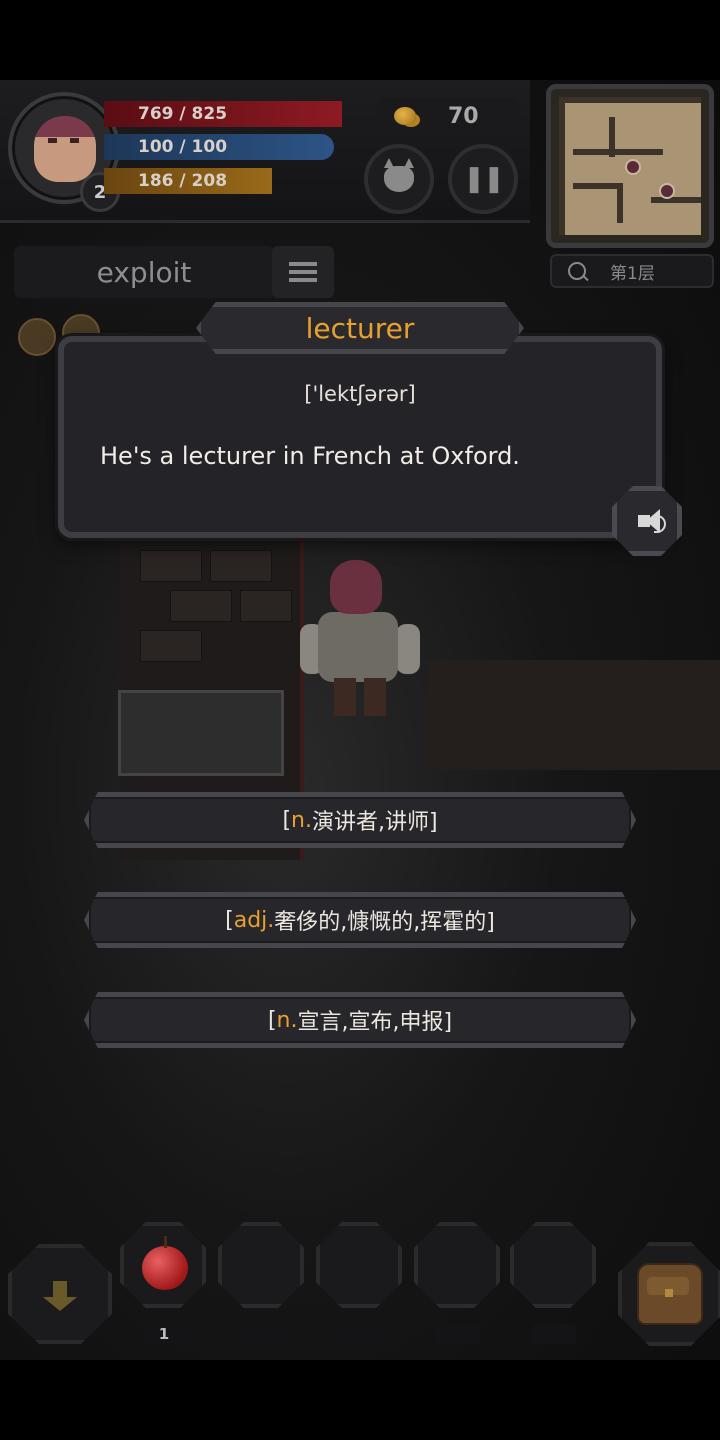 The image size is (720, 1440). Describe the element at coordinates (384, 922) in the screenshot. I see `answer-meaning: 奢侈的,慷慨的,挥霍的]` at that location.